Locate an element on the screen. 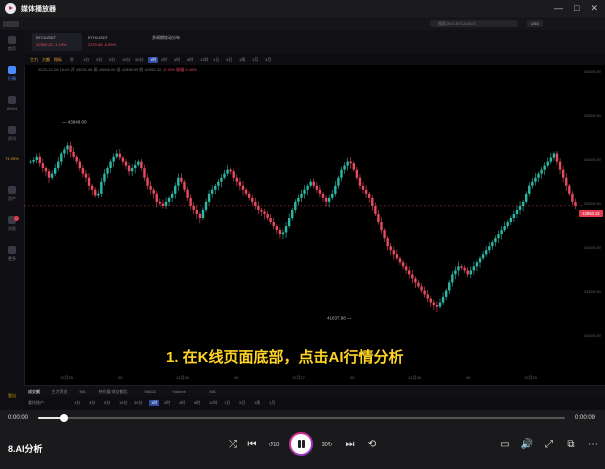 This screenshot has height=469, width=605. sidebar-item-assets: 资产 is located at coordinates (12, 194).